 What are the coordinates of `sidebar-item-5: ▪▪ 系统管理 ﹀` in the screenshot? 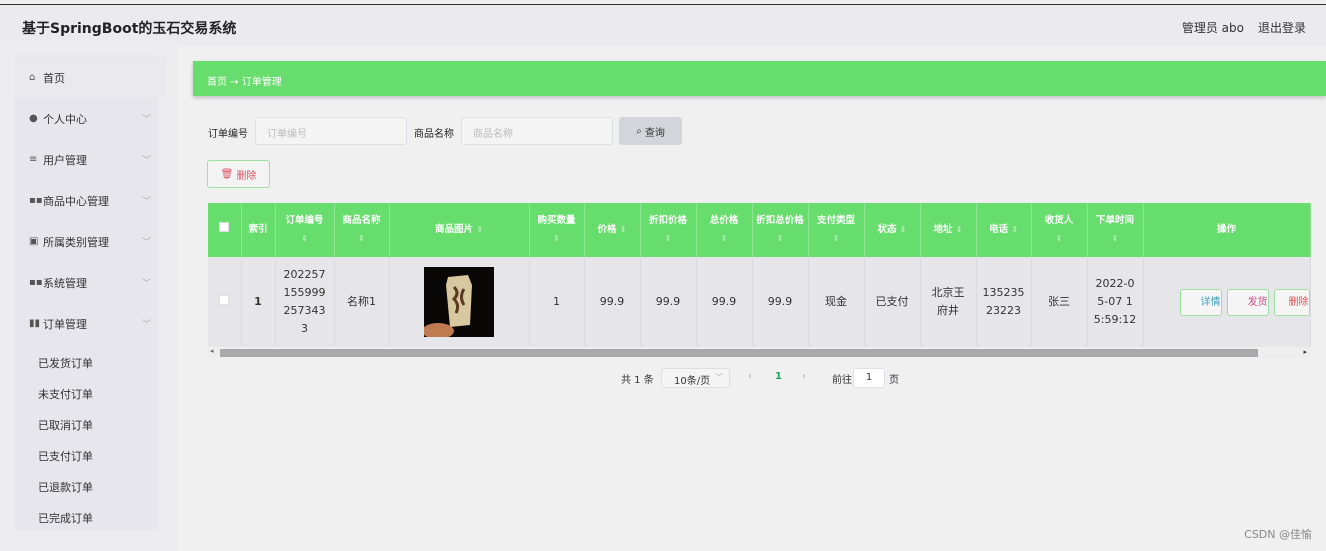 It's located at (90, 282).